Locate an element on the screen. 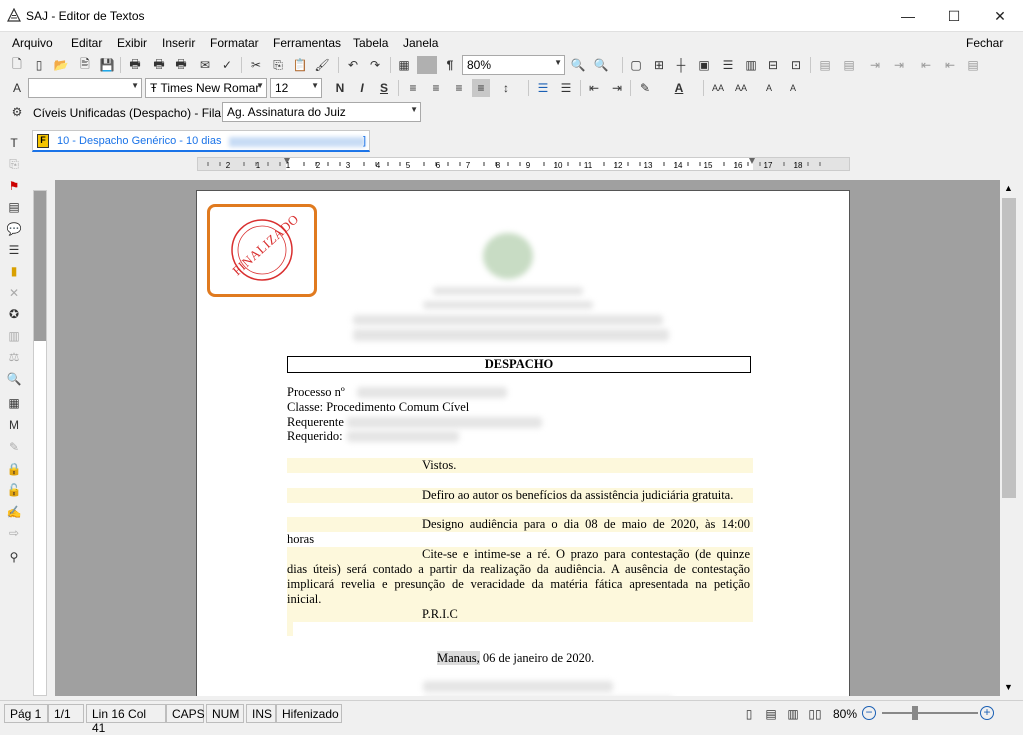  paste-icon: 📋 is located at coordinates (300, 65).